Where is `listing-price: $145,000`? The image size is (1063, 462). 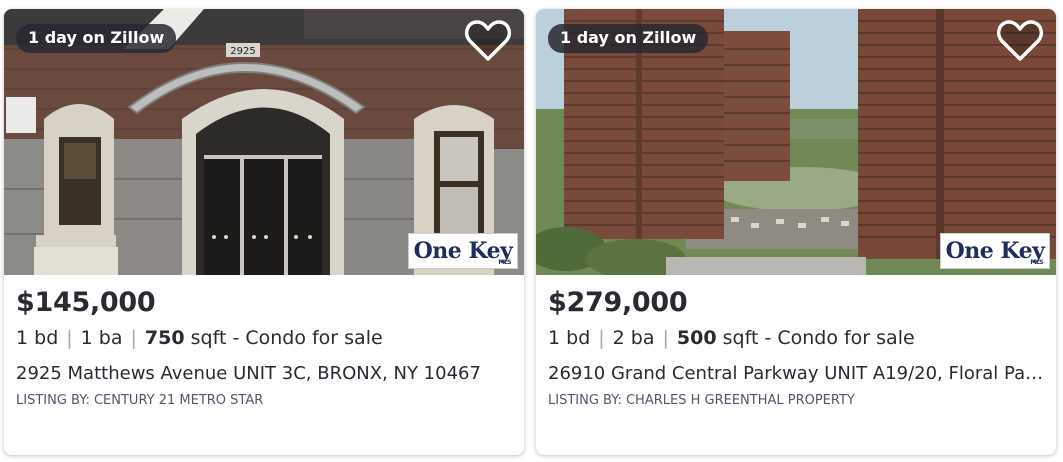 listing-price: $145,000 is located at coordinates (86, 302).